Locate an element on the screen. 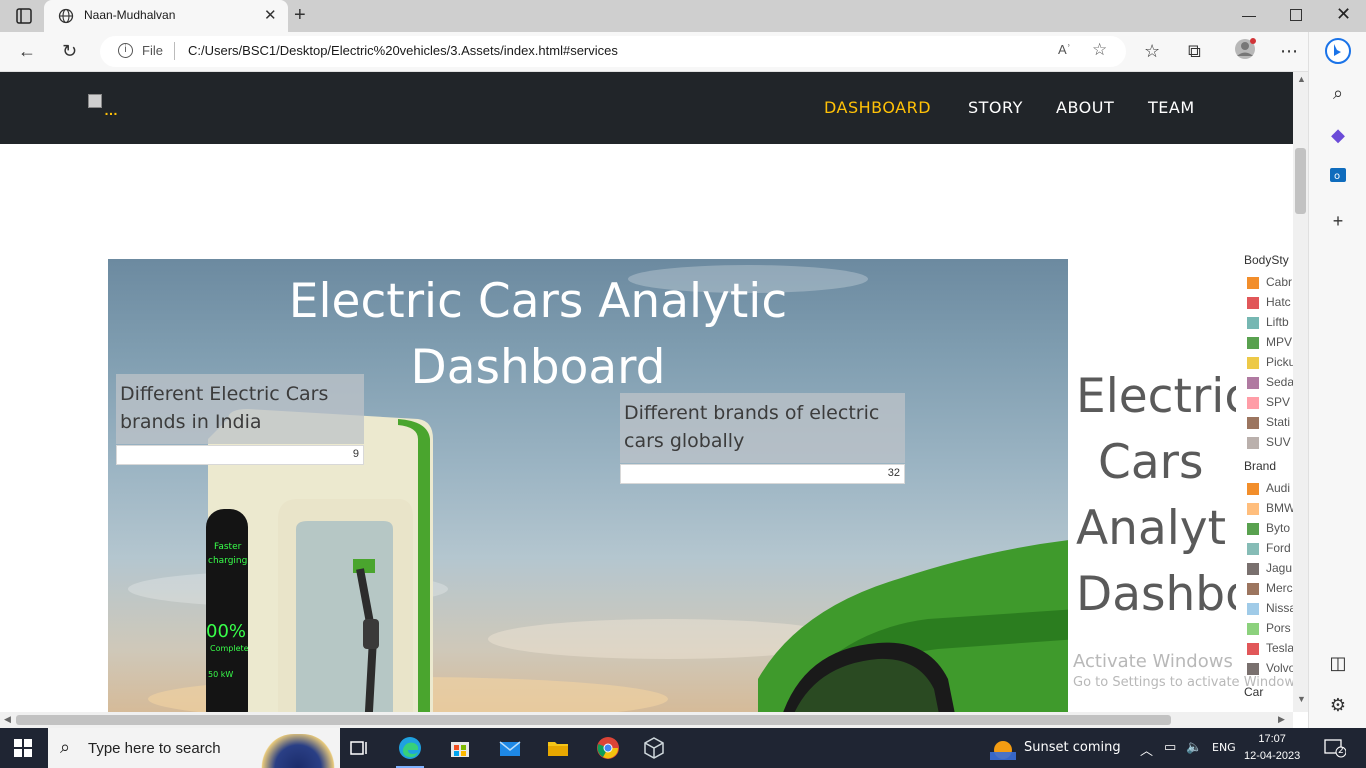  refresh-icon: ↻ is located at coordinates (69, 51).